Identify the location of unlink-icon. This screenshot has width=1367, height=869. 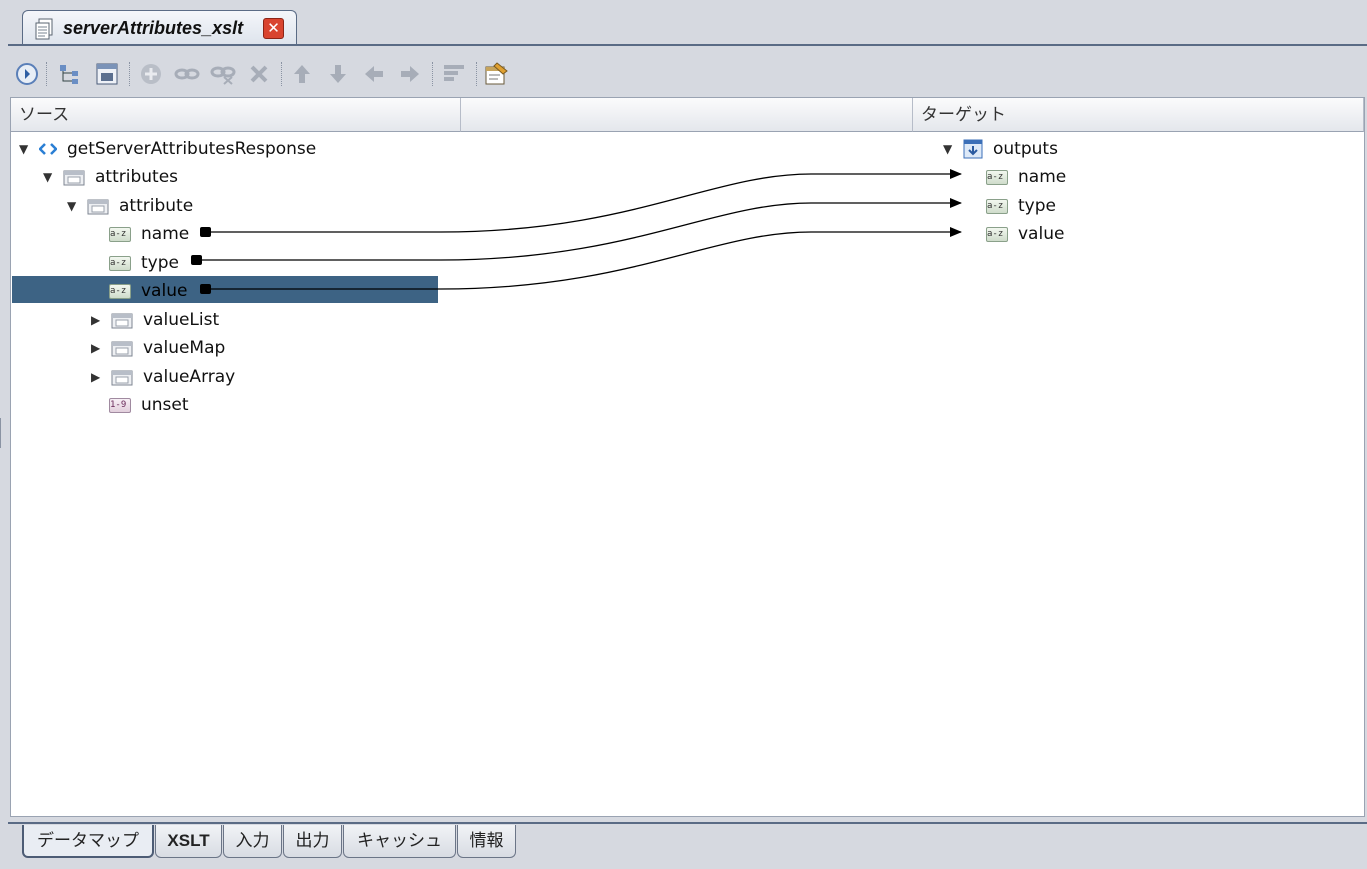
(223, 74).